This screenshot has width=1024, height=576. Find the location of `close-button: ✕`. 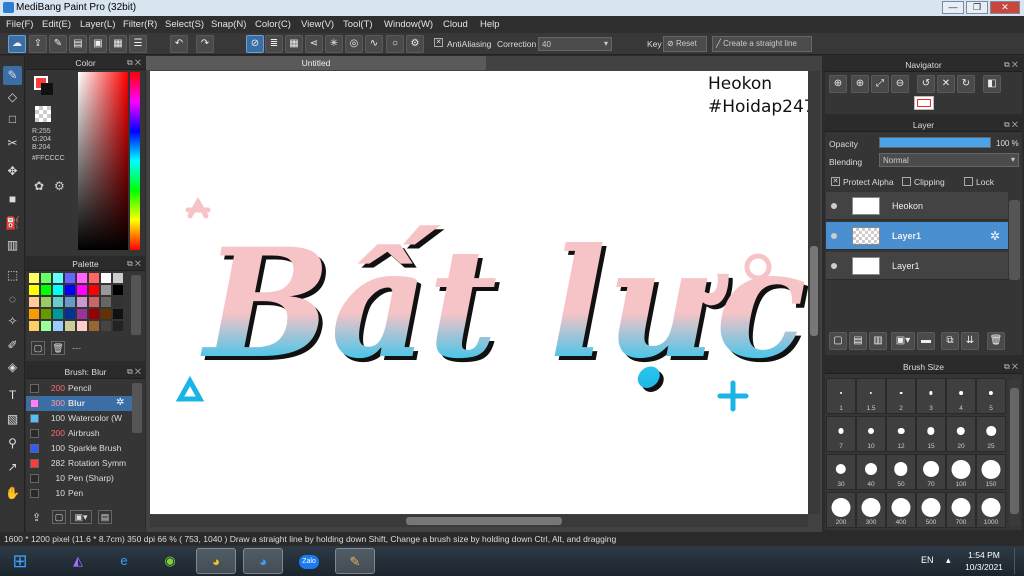

close-button: ✕ is located at coordinates (1005, 7).